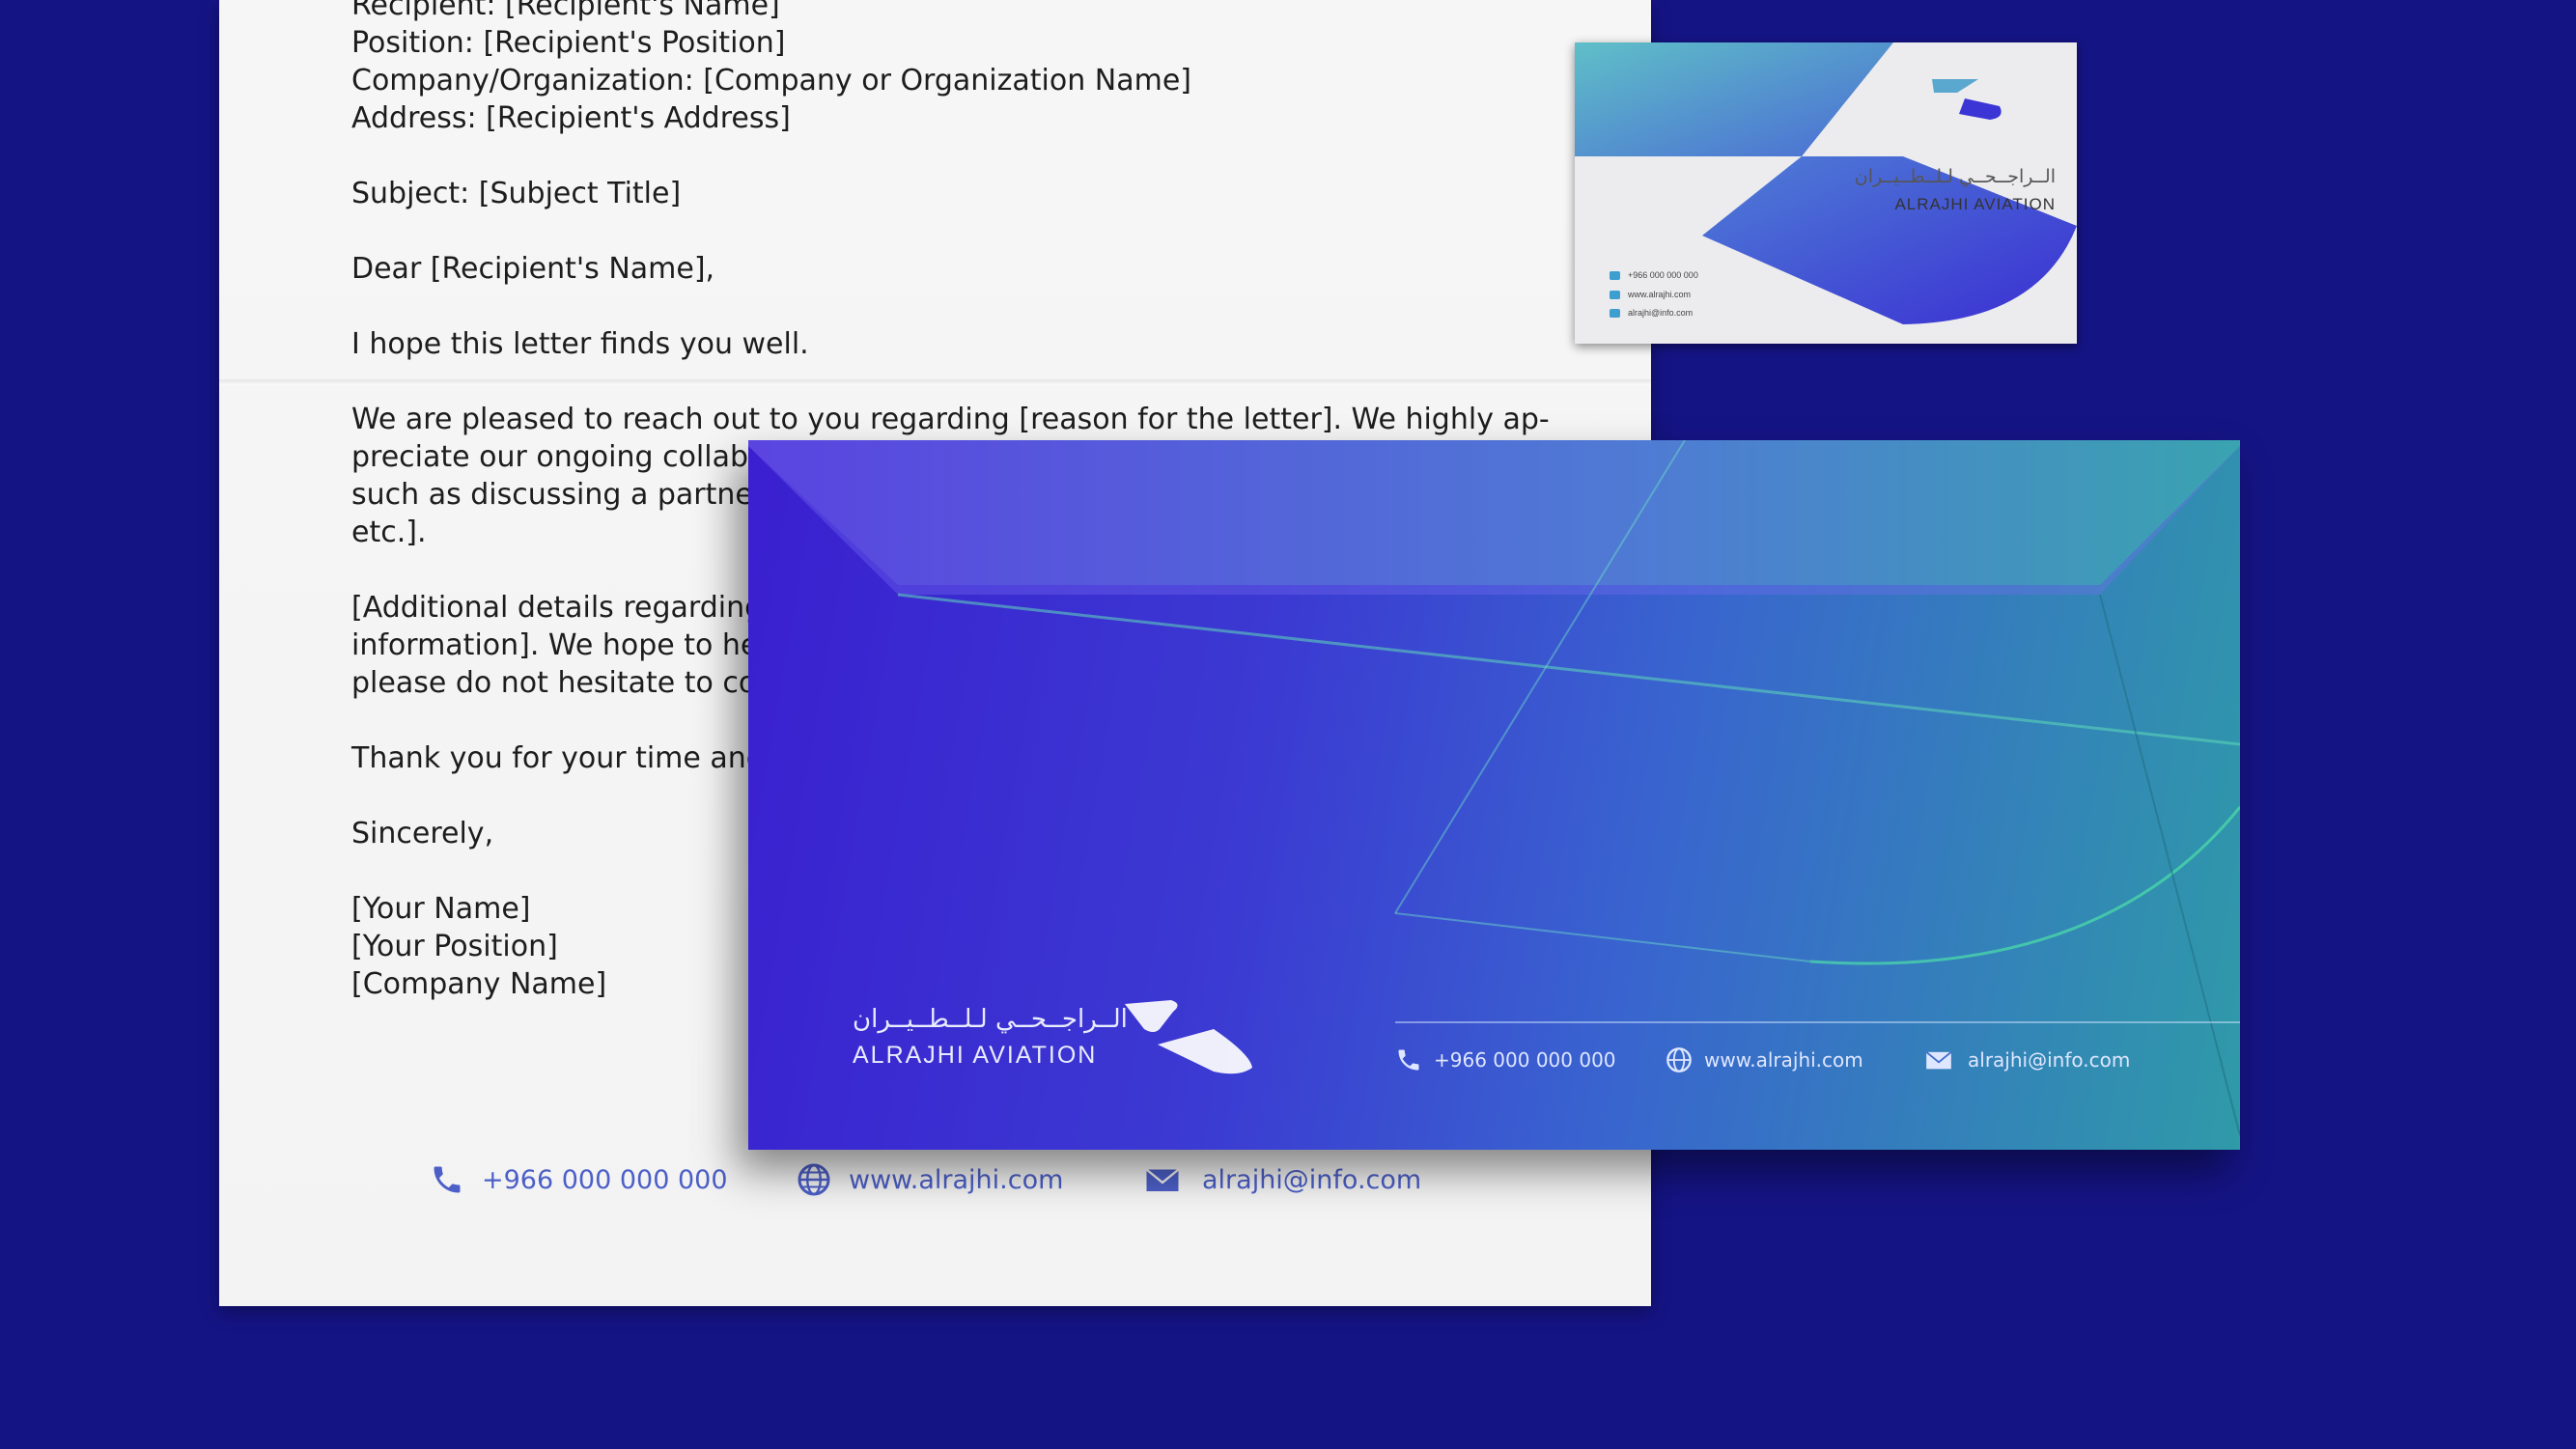 The image size is (2576, 1449). Describe the element at coordinates (605, 1179) in the screenshot. I see `letter-phone-text: +966 000 000 000` at that location.